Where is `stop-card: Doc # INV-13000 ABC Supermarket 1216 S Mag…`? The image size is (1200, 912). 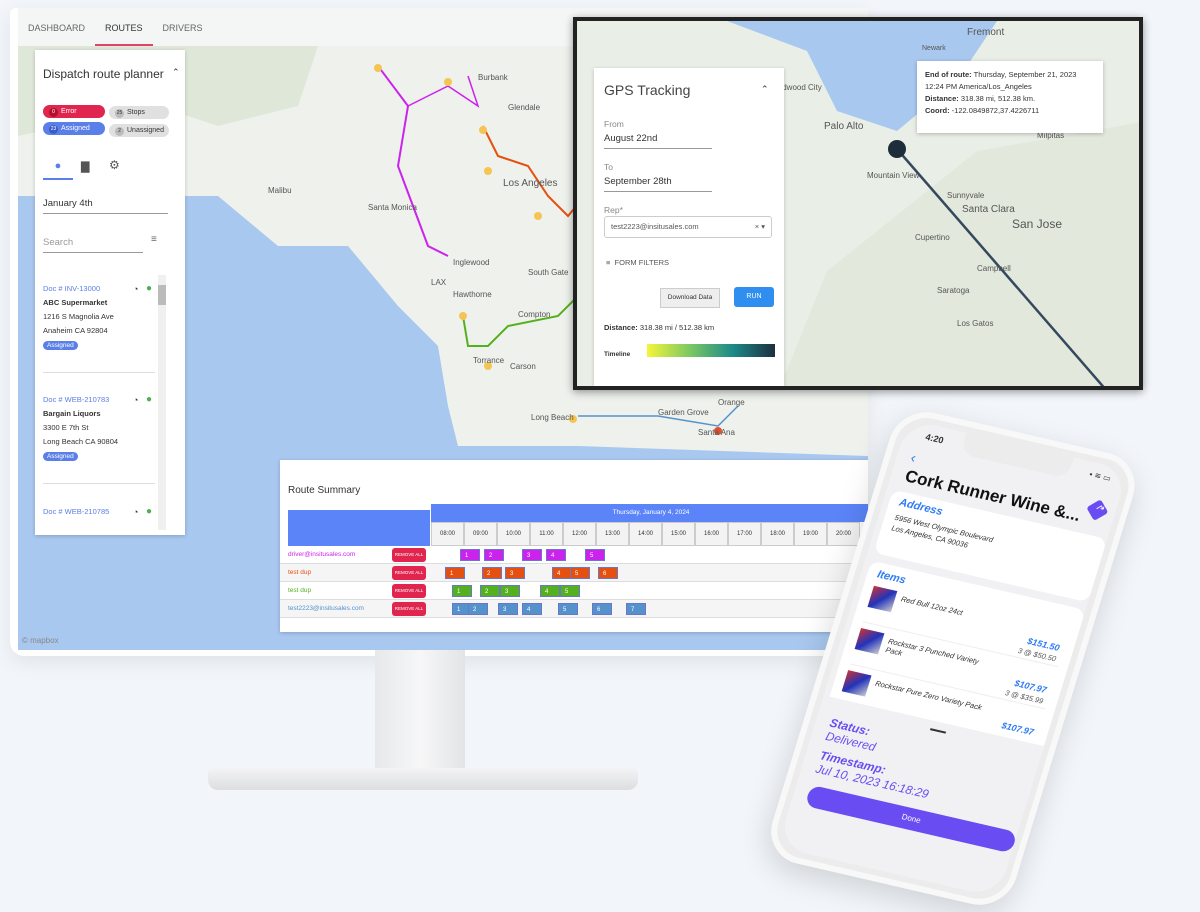
stop-card: Doc # INV-13000 ABC Supermarket 1216 S Mag… is located at coordinates (78, 317).